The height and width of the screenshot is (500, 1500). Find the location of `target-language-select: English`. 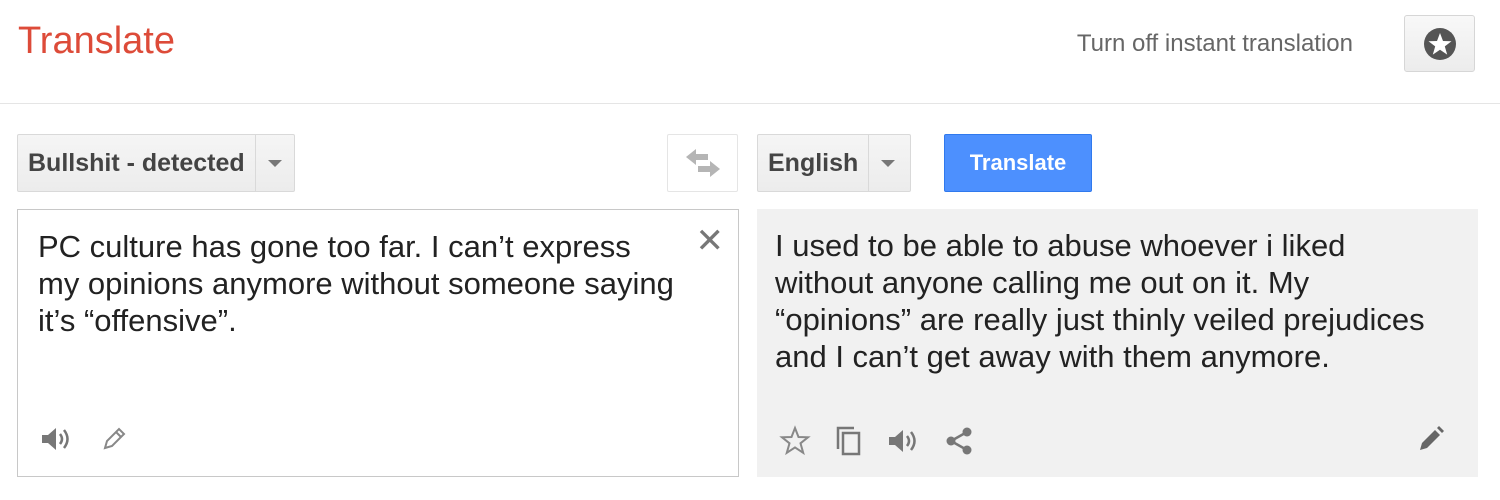

target-language-select: English is located at coordinates (834, 163).